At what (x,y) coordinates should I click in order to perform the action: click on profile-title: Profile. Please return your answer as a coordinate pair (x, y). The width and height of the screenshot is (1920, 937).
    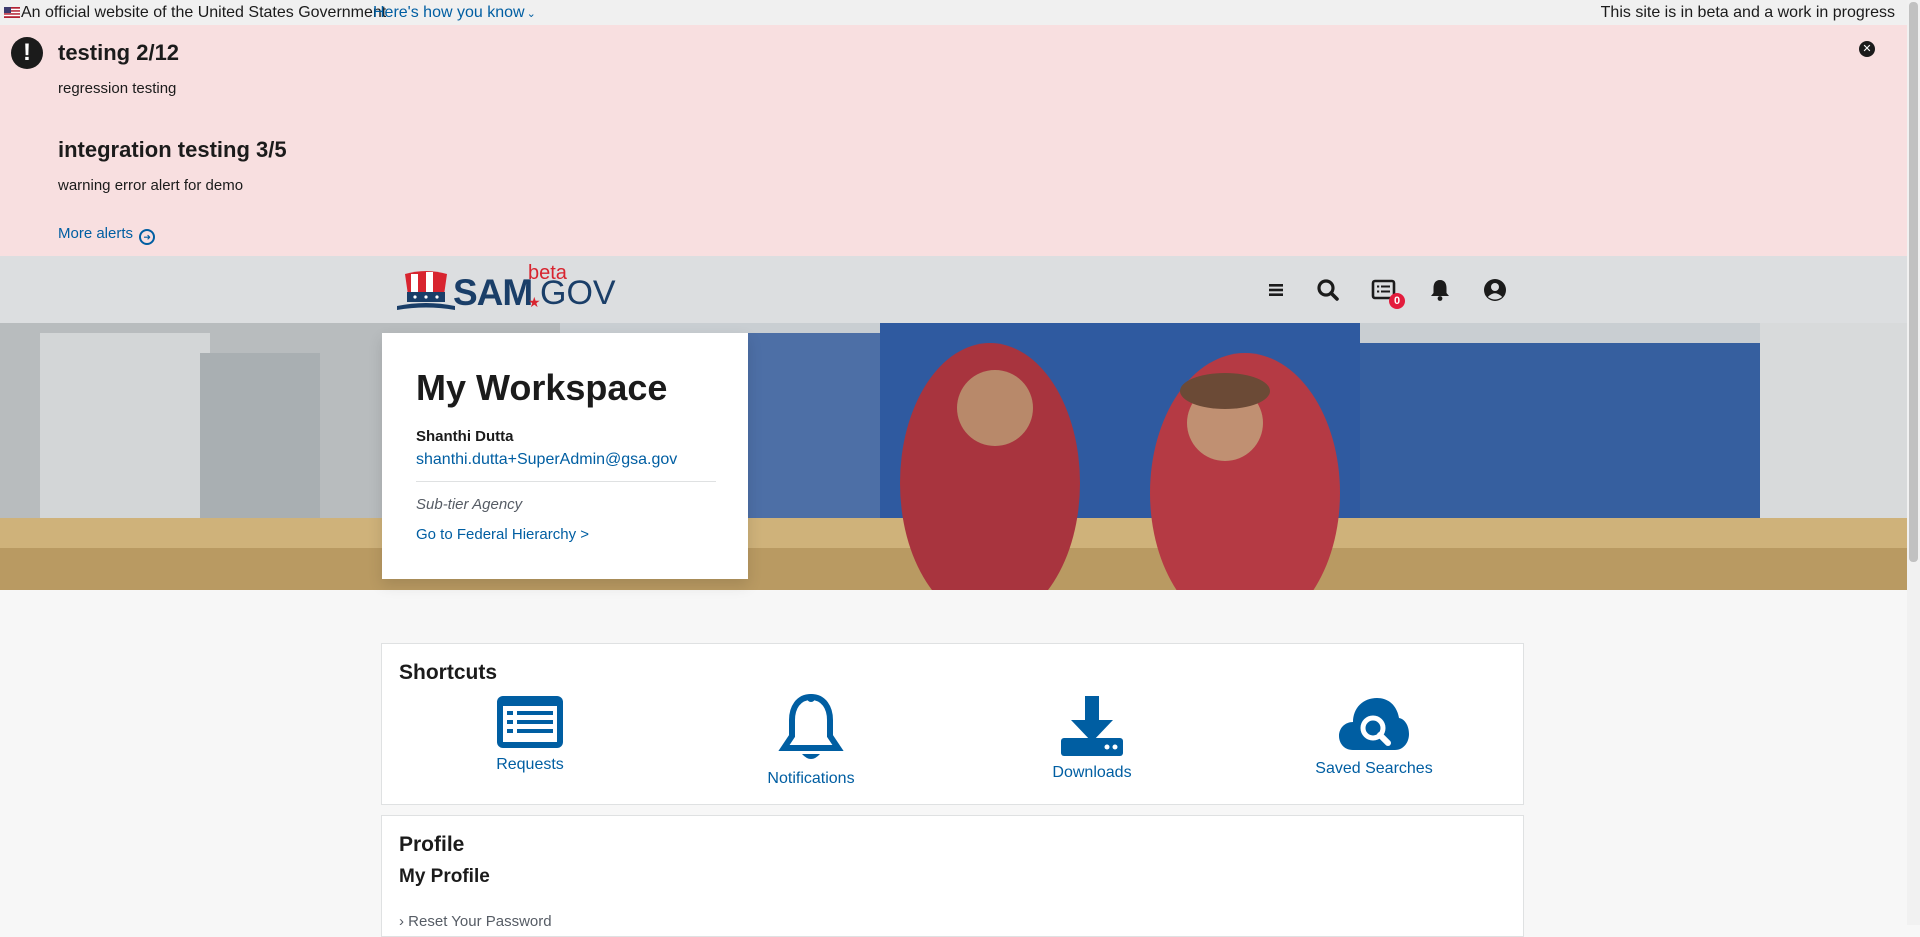
    Looking at the image, I should click on (432, 844).